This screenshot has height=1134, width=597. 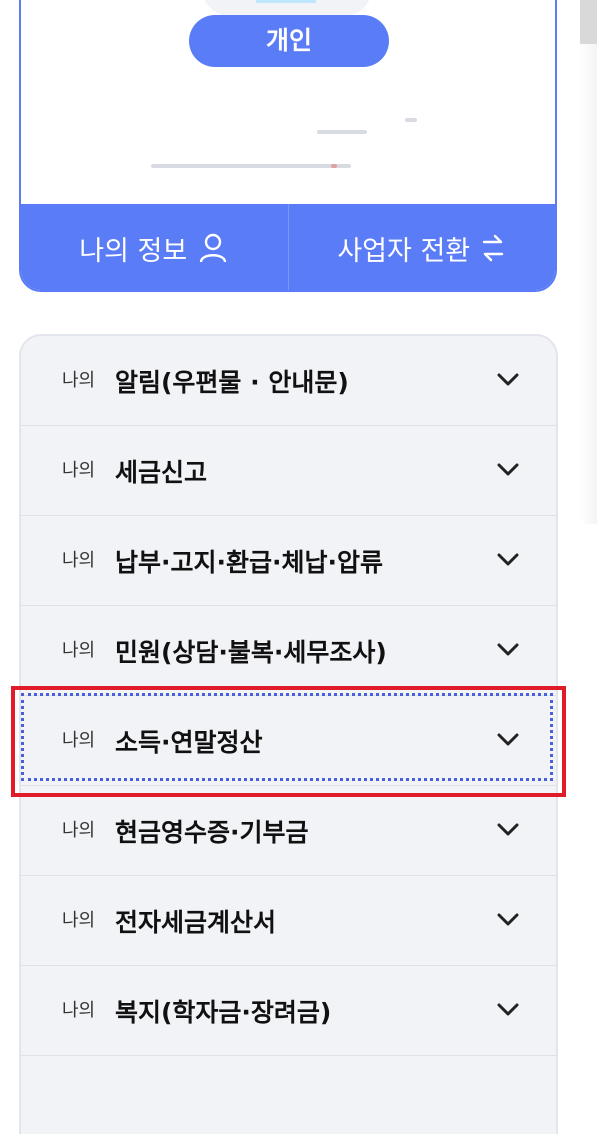 What do you see at coordinates (161, 472) in the screenshot?
I see `menu-item-title: 세금신고` at bounding box center [161, 472].